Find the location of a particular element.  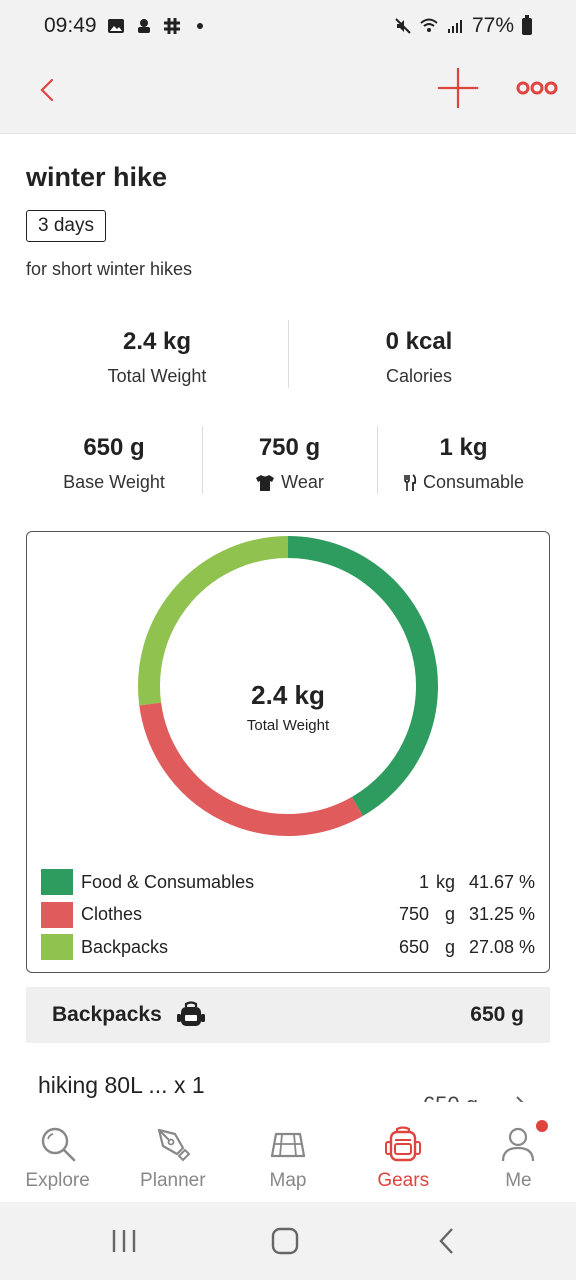

primary-stats: 2.4 kg Total Weight 0 kcal Calories is located at coordinates (288, 354).